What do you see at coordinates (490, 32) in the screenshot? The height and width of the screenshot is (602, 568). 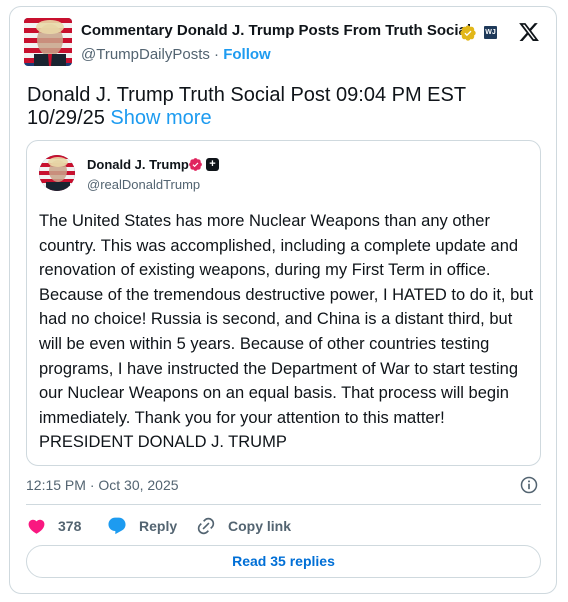 I see `affiliate-badge: WJ` at bounding box center [490, 32].